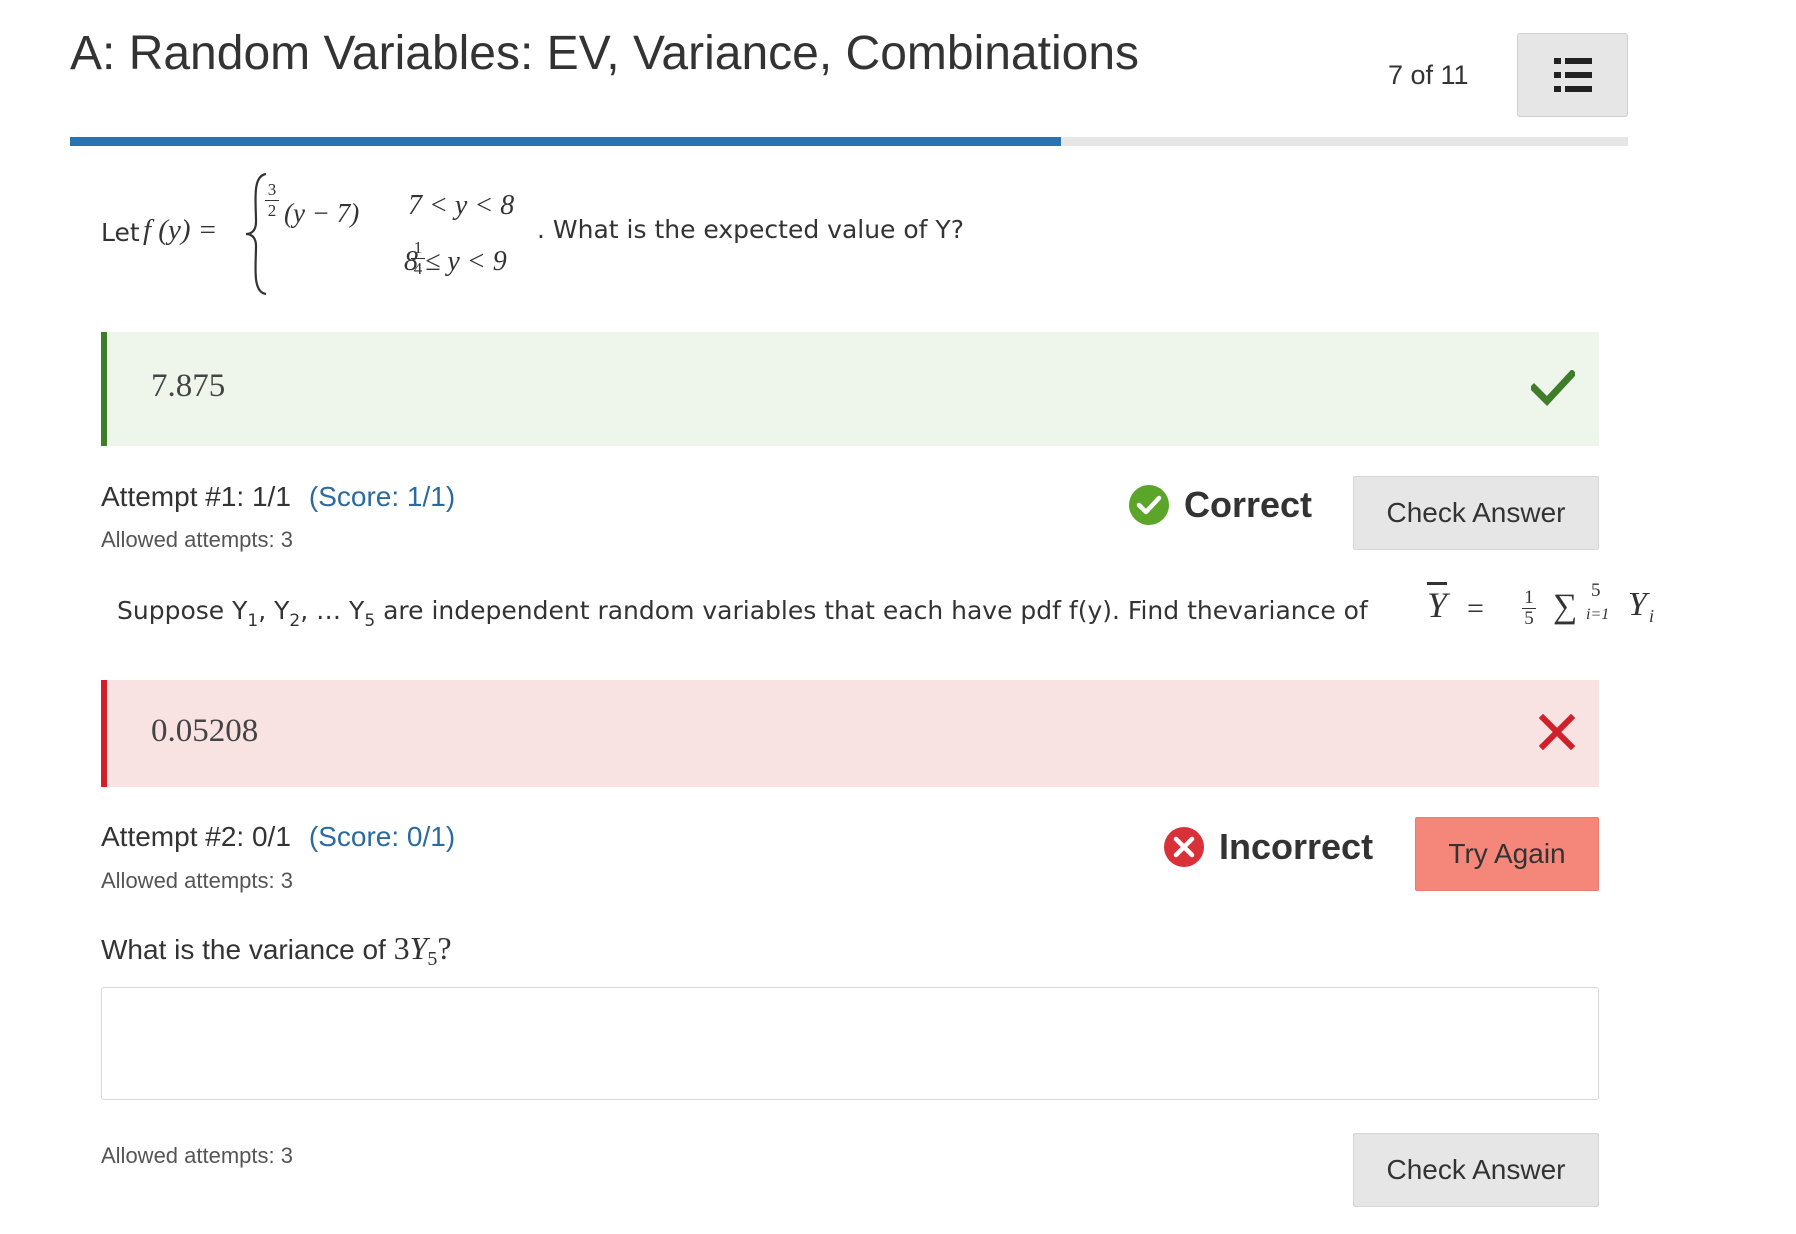  What do you see at coordinates (1553, 388) in the screenshot?
I see `checkmark-icon` at bounding box center [1553, 388].